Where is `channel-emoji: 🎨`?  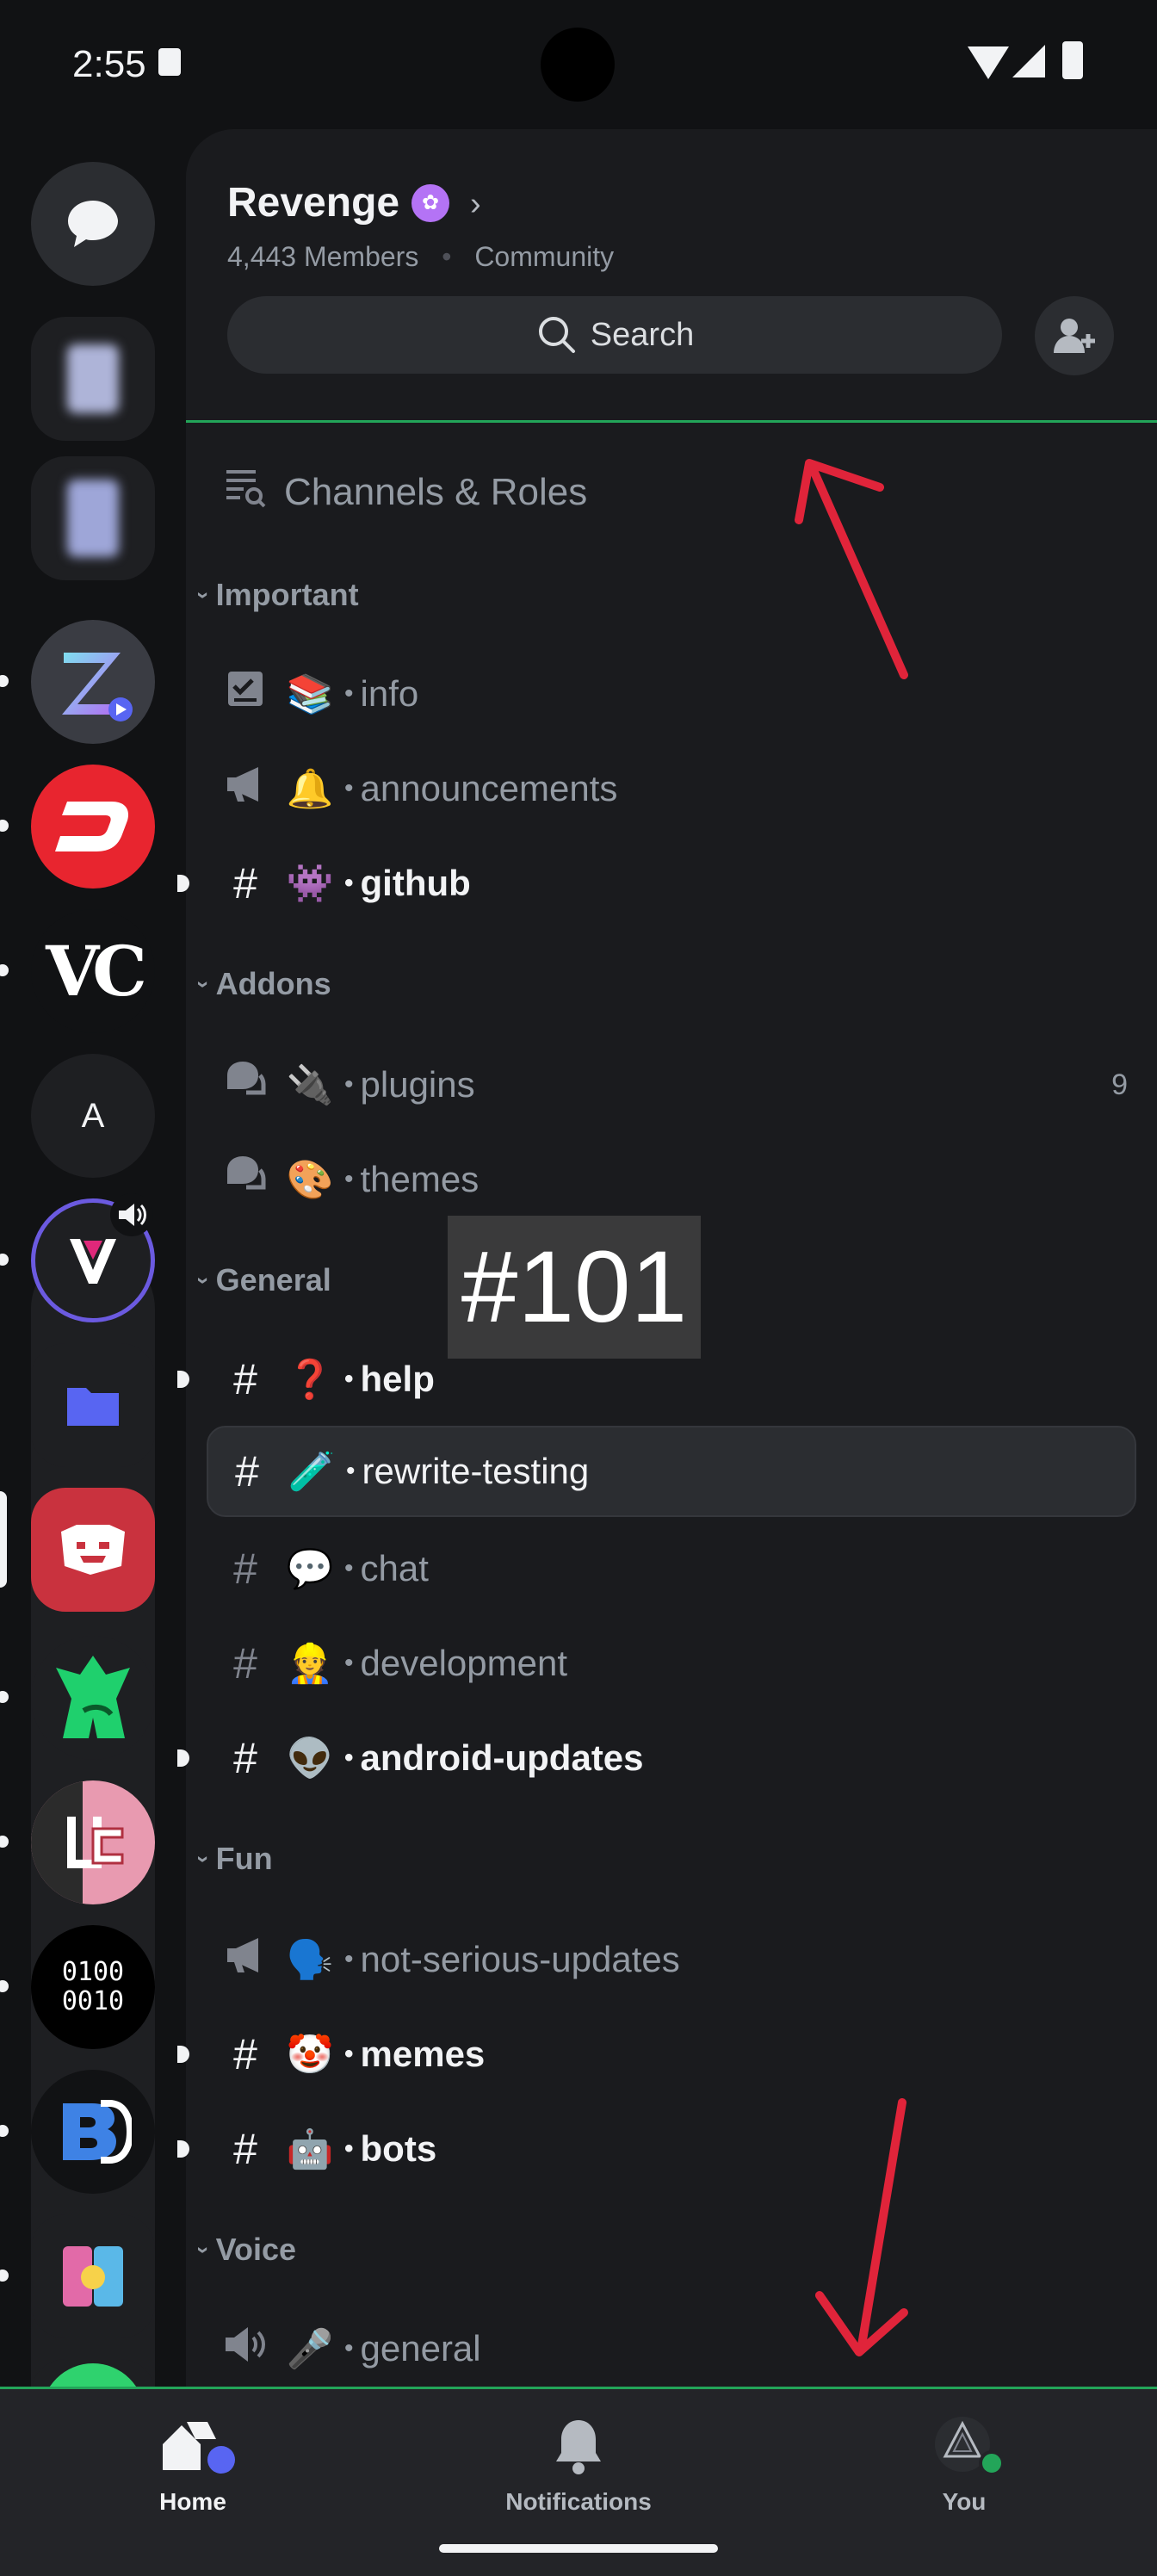
channel-emoji: 🎨 is located at coordinates (310, 1180).